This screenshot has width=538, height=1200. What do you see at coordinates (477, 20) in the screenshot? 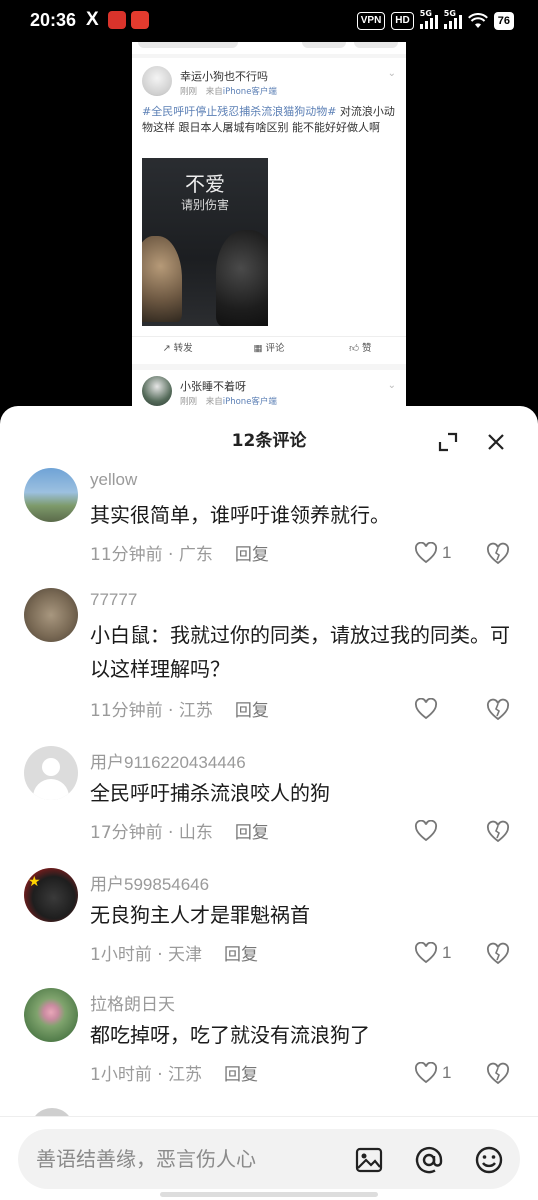
I see `wifi-icon` at bounding box center [477, 20].